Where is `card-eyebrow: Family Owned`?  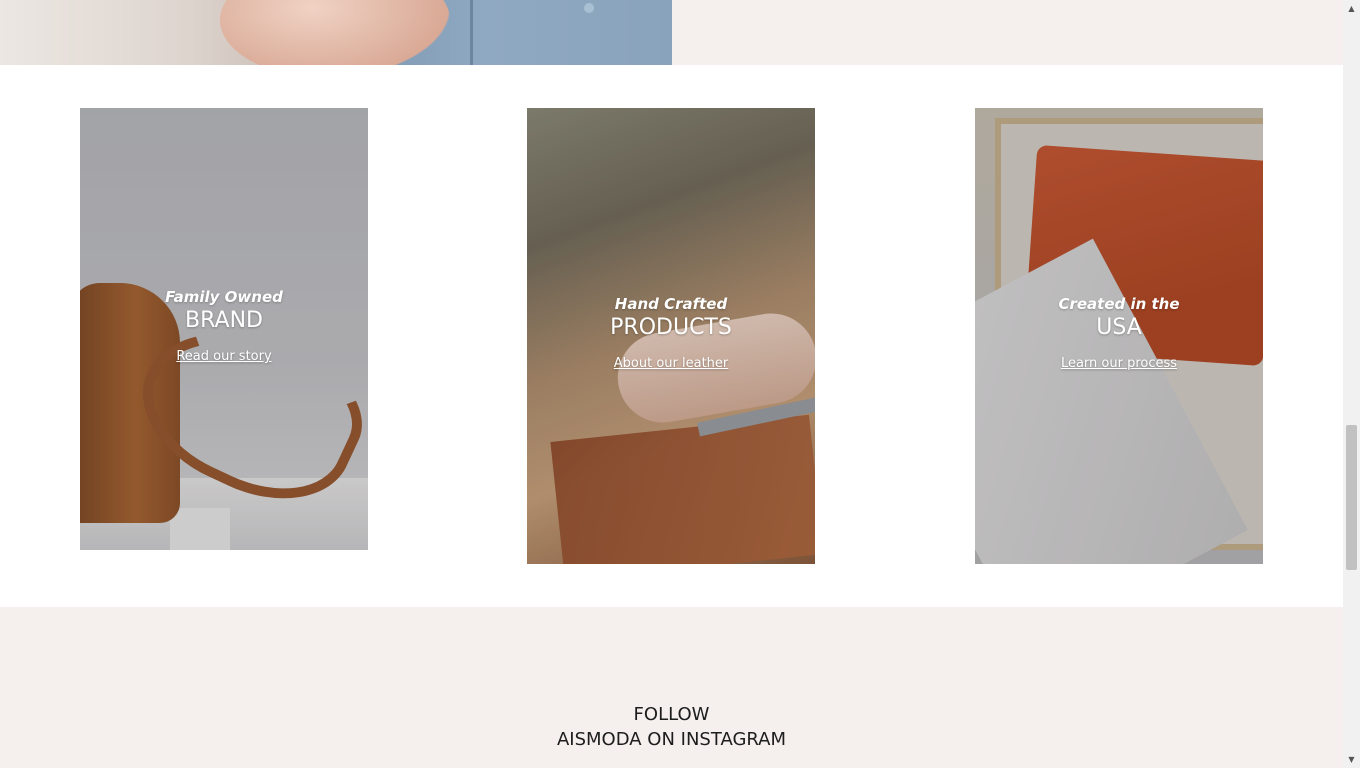
card-eyebrow: Family Owned is located at coordinates (224, 297).